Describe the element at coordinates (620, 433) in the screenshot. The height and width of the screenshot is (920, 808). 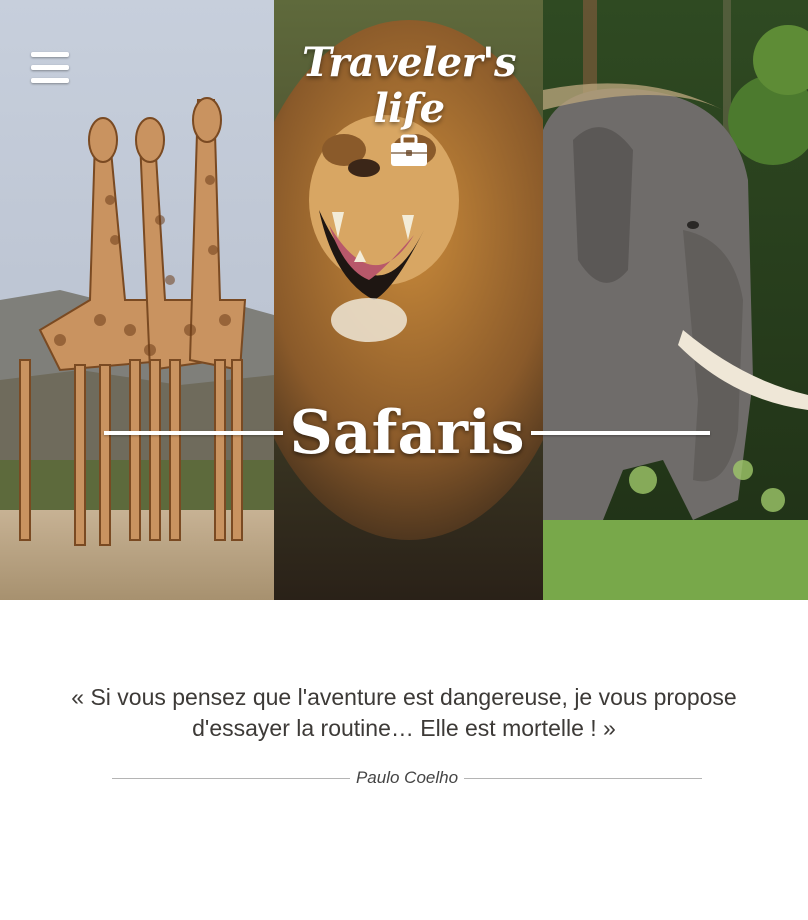
I see `title-divider-right` at that location.